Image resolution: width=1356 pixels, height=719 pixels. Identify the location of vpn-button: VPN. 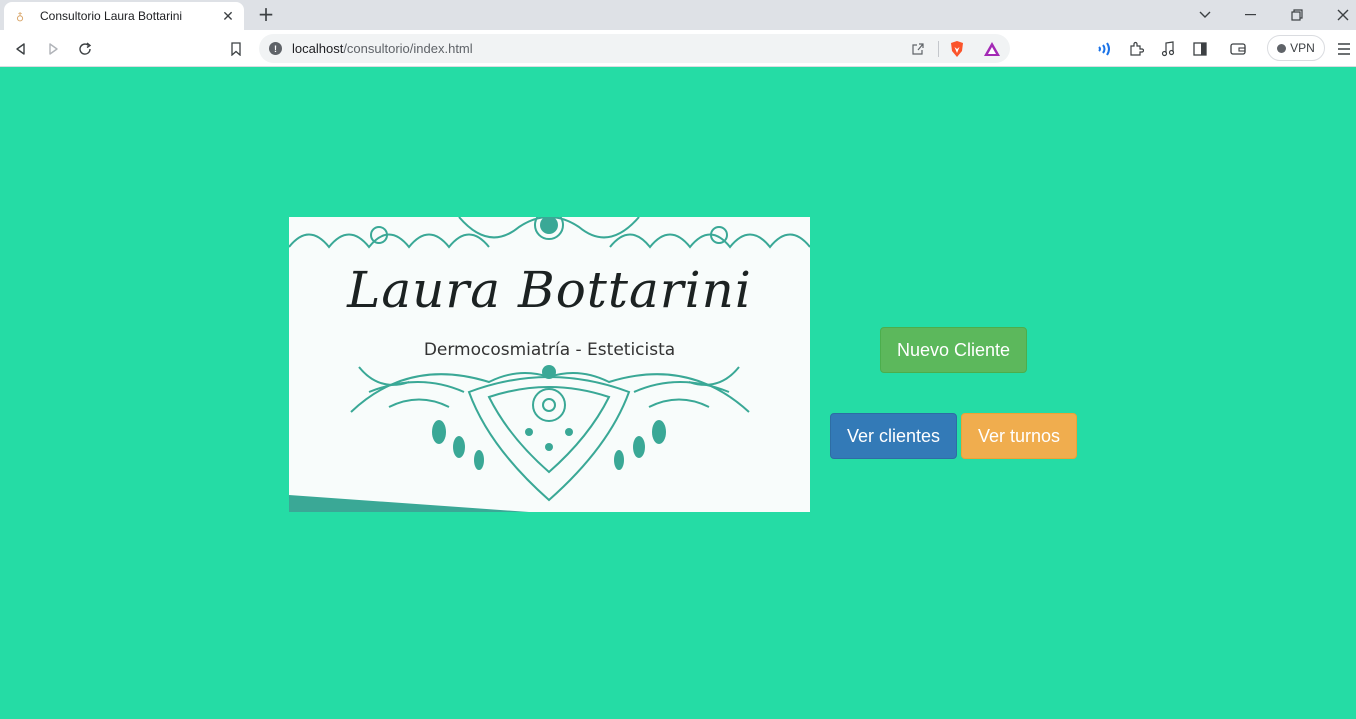
(1296, 48).